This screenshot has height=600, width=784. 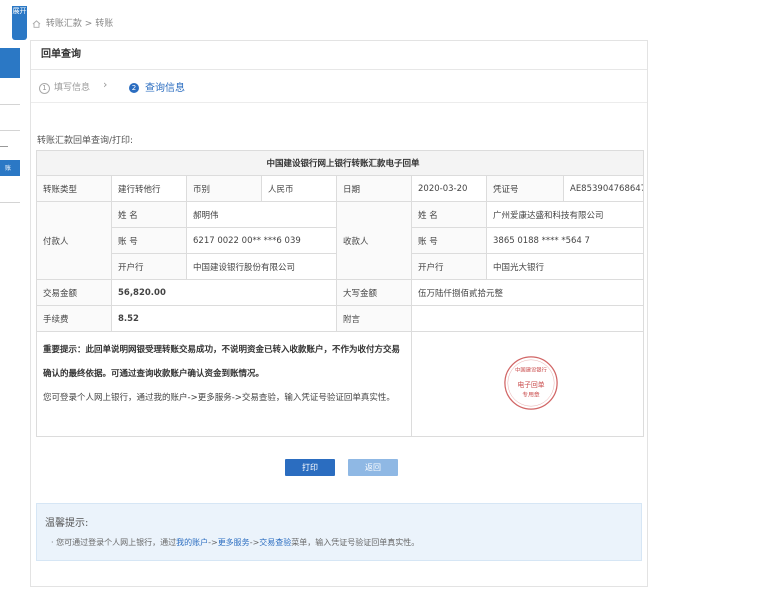 I want to click on amount-upper-value: 伍万陆仟捌佰贰拾元整, so click(x=527, y=292).